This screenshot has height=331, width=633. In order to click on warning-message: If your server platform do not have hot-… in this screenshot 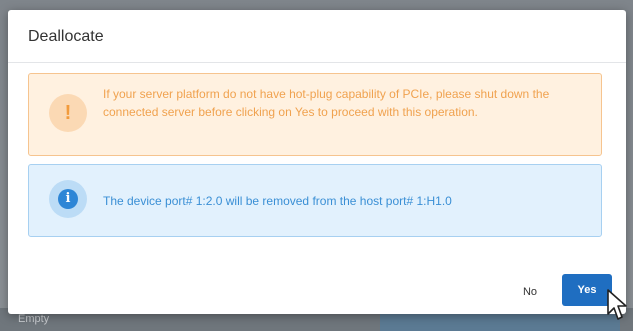, I will do `click(326, 103)`.